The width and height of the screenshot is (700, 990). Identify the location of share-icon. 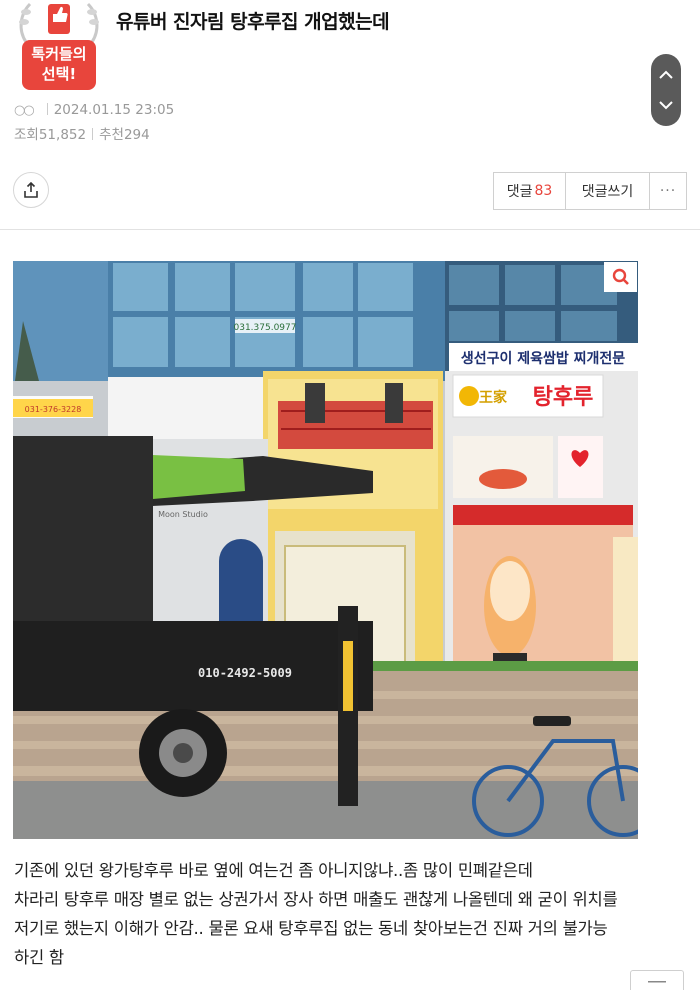
(31, 190).